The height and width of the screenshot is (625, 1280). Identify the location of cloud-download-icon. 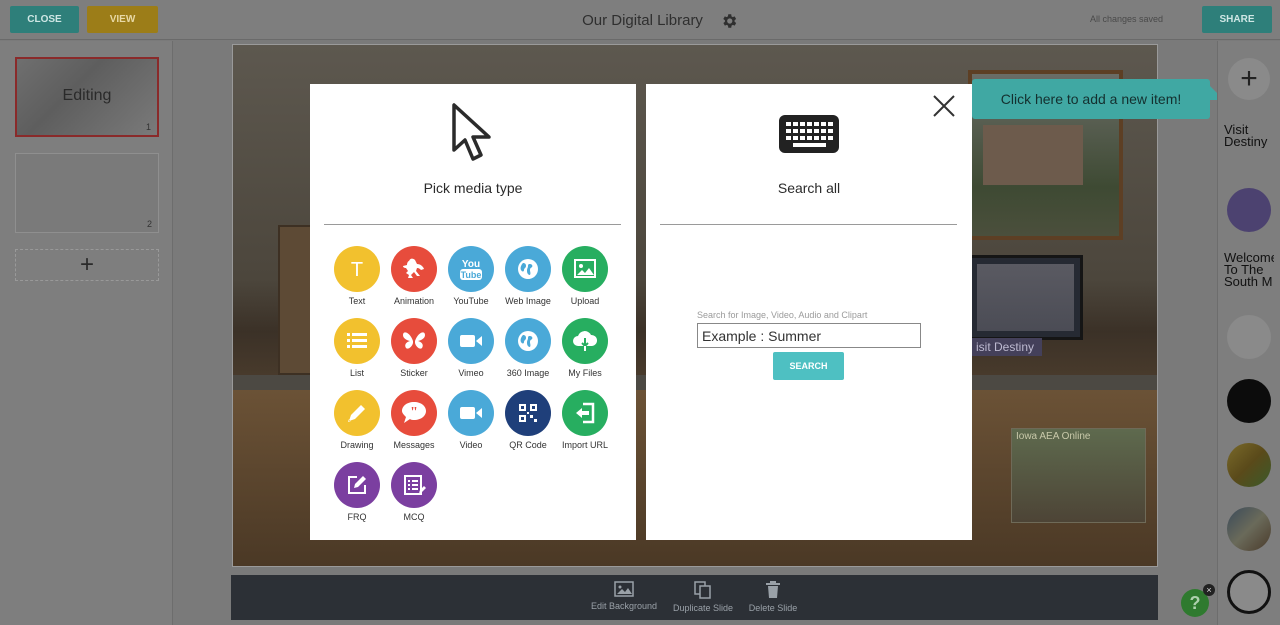
(585, 341).